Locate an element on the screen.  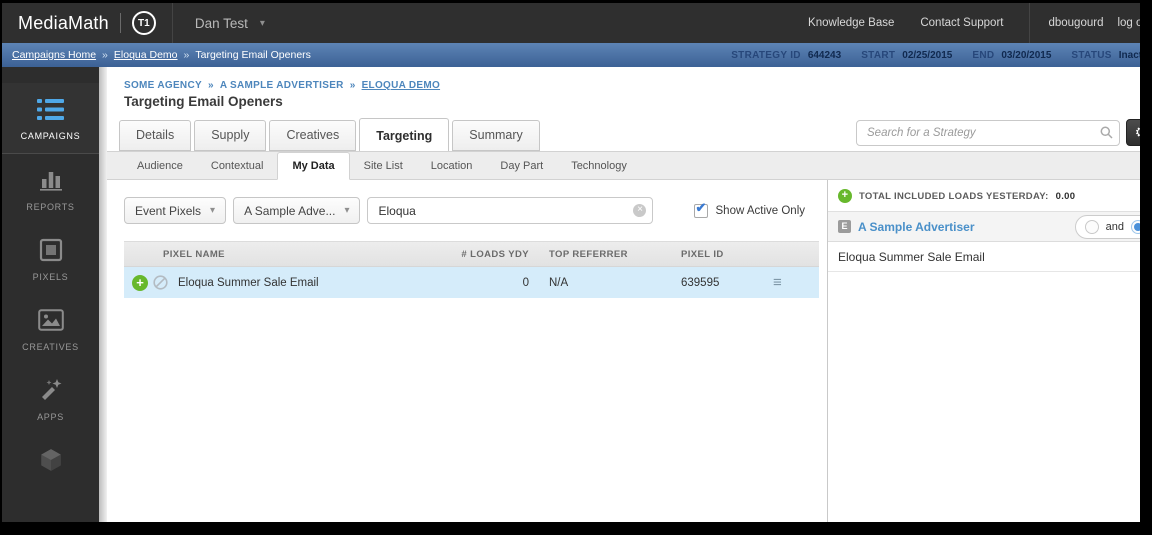
operator-or-radio is located at coordinates (1091, 226).